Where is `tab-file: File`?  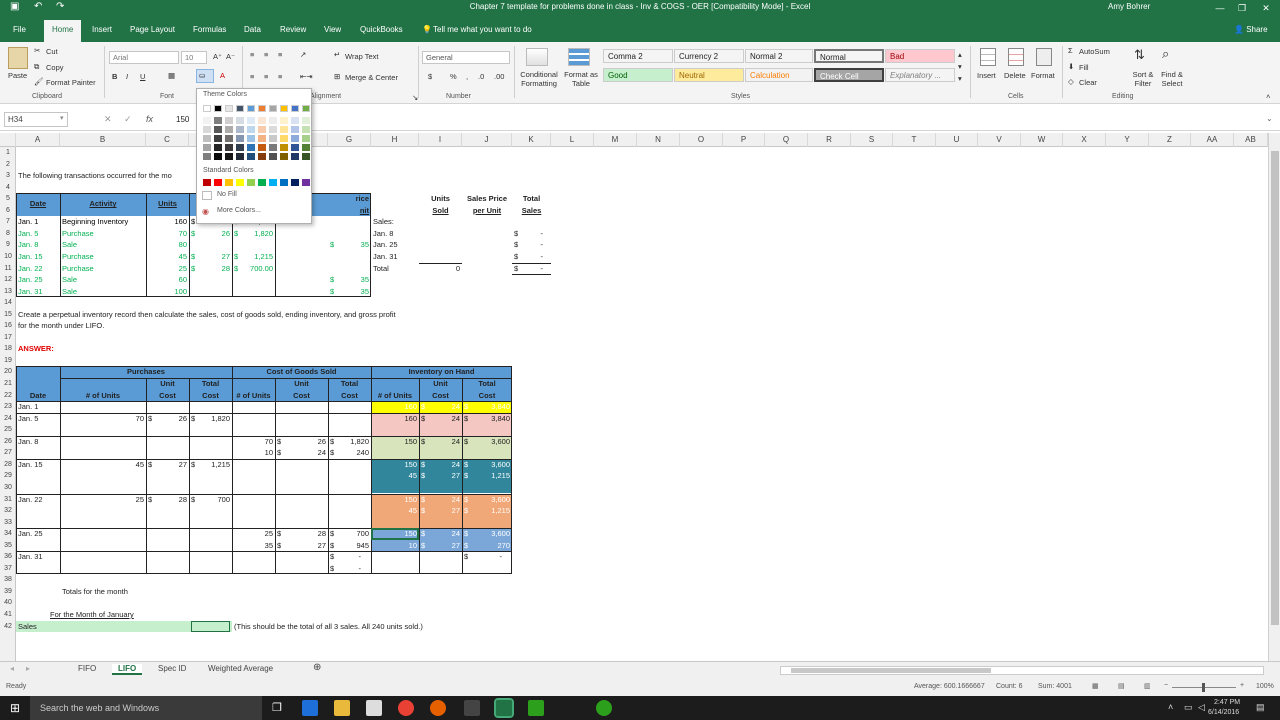 tab-file: File is located at coordinates (19, 29).